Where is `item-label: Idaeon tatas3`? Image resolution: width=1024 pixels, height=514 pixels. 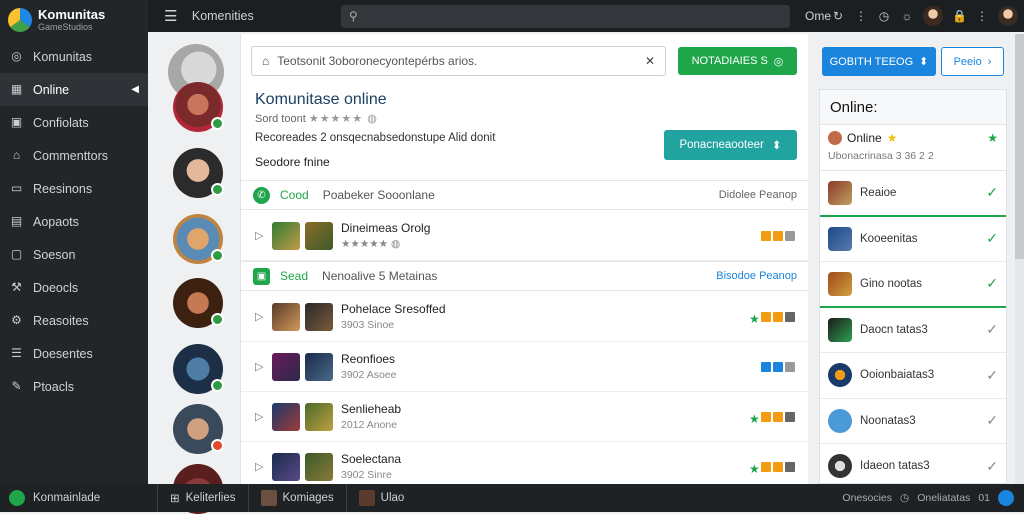
item-label: Idaeon tatas3 is located at coordinates (895, 466).